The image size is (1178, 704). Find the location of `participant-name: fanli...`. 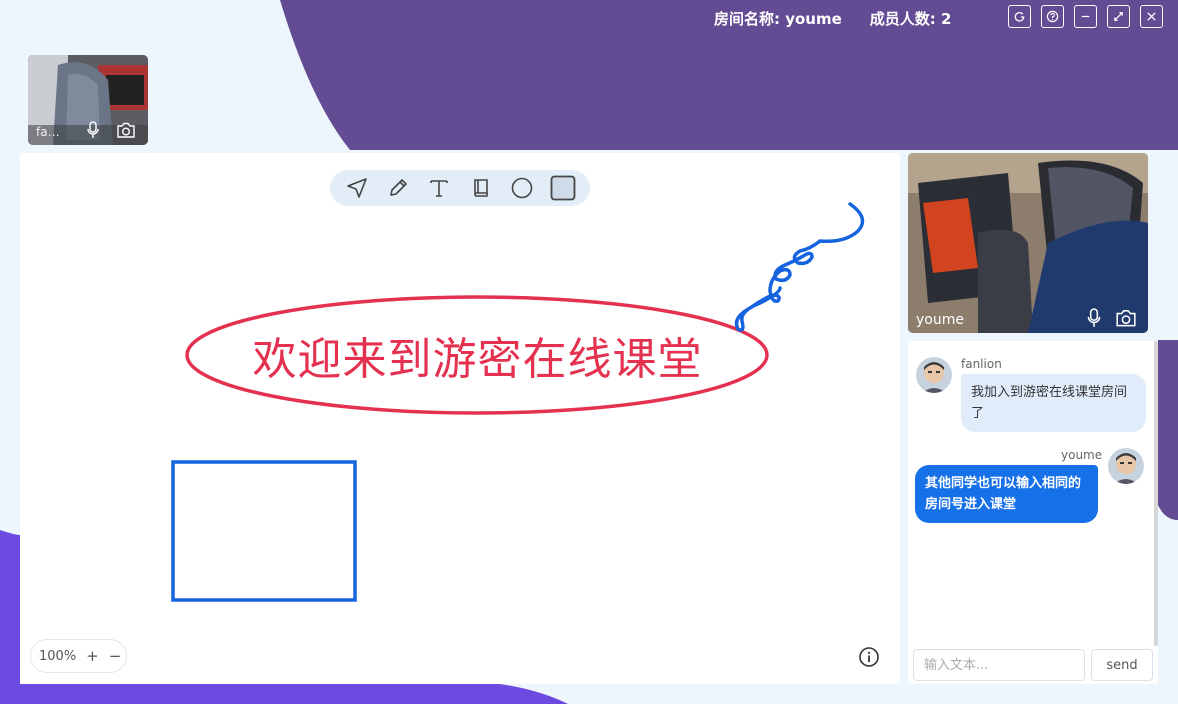

participant-name: fanli... is located at coordinates (51, 132).